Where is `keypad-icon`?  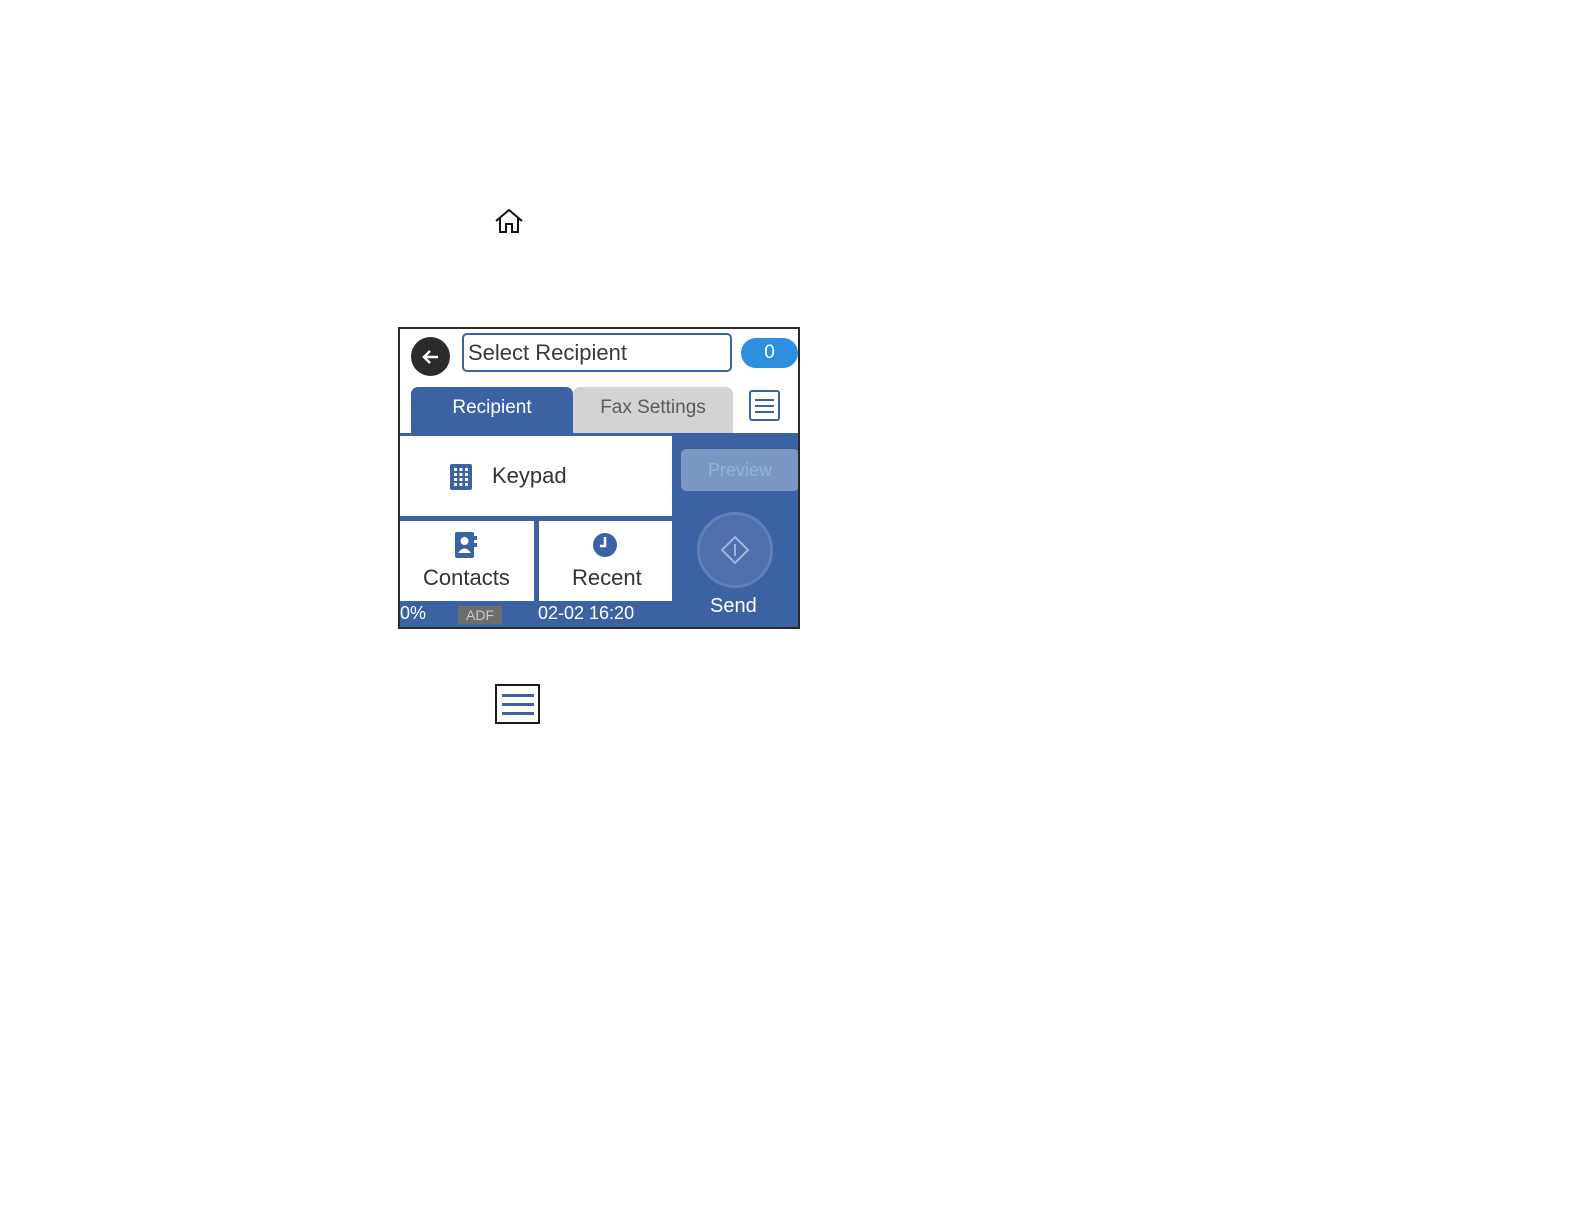 keypad-icon is located at coordinates (461, 477).